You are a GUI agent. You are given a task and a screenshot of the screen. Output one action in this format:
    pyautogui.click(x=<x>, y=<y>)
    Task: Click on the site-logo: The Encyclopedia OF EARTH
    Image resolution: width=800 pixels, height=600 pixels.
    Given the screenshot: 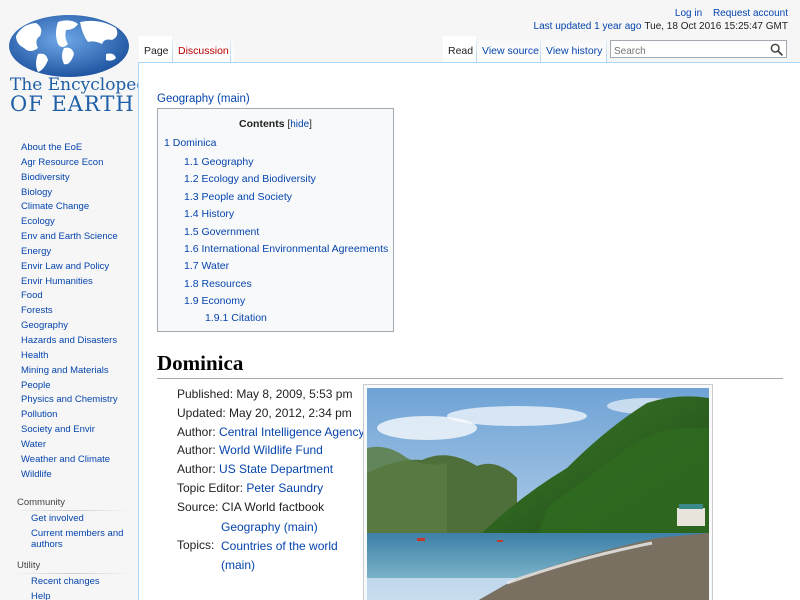 What is the action you would take?
    pyautogui.click(x=81, y=59)
    